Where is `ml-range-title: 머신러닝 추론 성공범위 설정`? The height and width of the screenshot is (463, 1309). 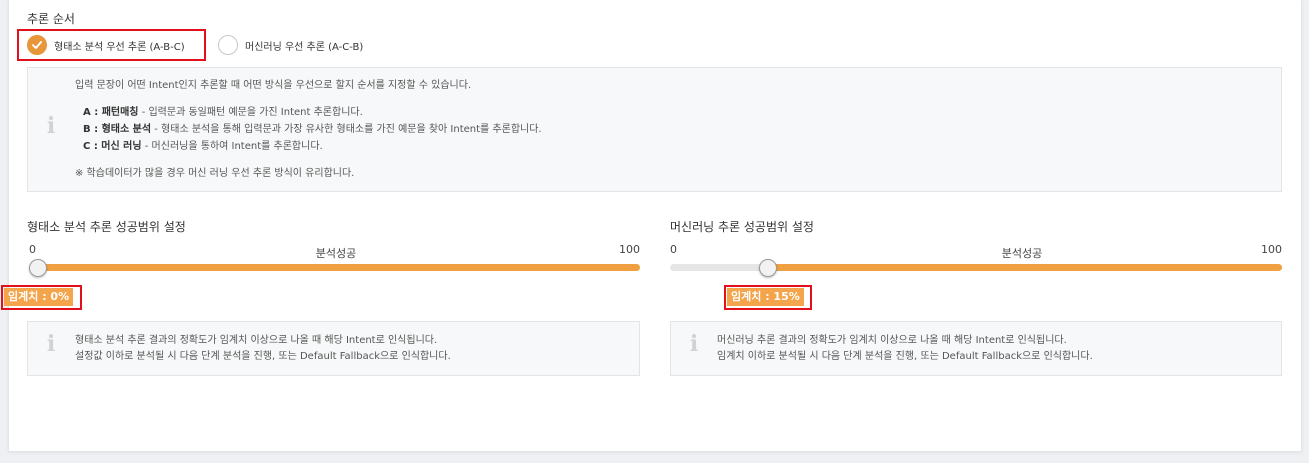 ml-range-title: 머신러닝 추론 성공범위 설정 is located at coordinates (742, 227).